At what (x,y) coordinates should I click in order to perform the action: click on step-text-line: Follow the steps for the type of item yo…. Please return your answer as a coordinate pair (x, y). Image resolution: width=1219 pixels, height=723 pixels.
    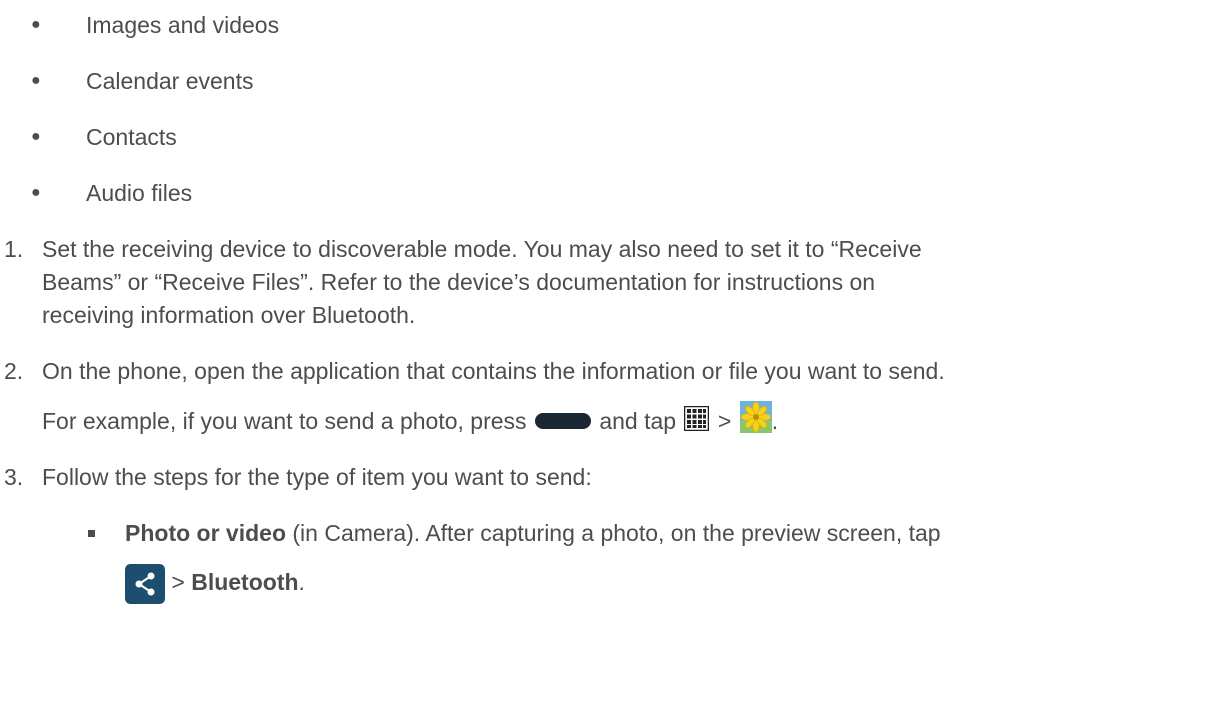
    Looking at the image, I should click on (317, 477).